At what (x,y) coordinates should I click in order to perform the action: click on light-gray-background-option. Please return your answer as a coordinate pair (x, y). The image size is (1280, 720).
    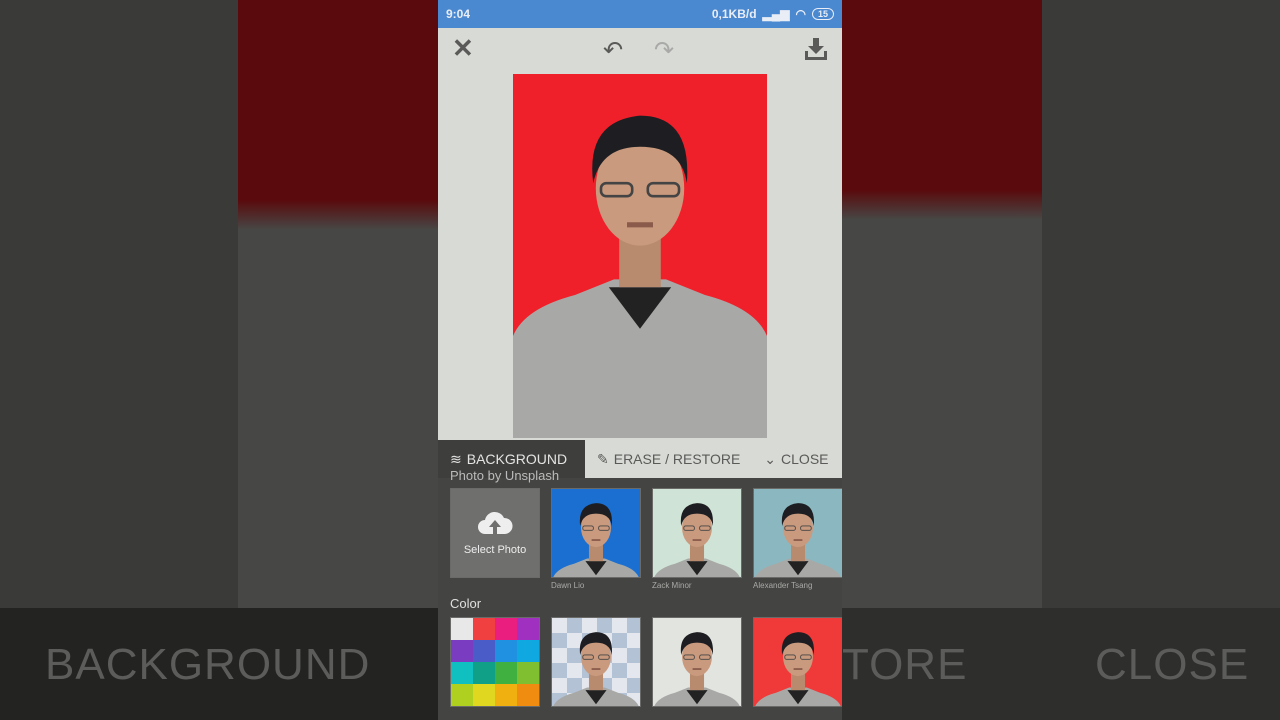
    Looking at the image, I should click on (697, 662).